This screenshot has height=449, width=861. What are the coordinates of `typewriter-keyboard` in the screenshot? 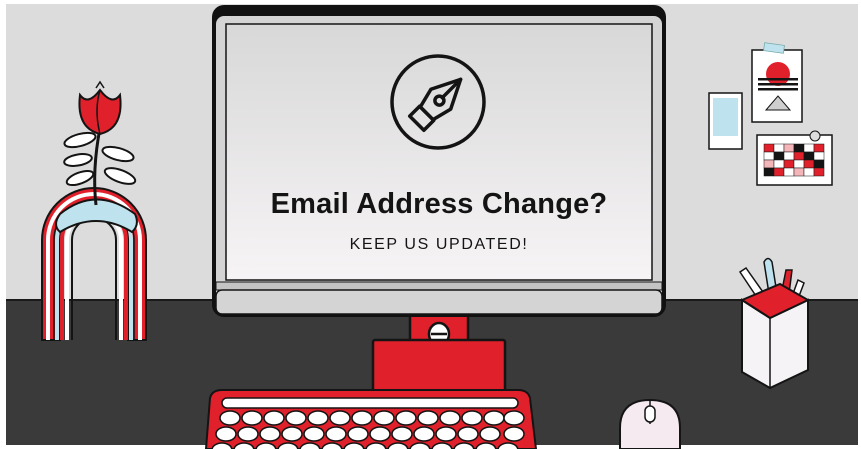 It's located at (371, 419).